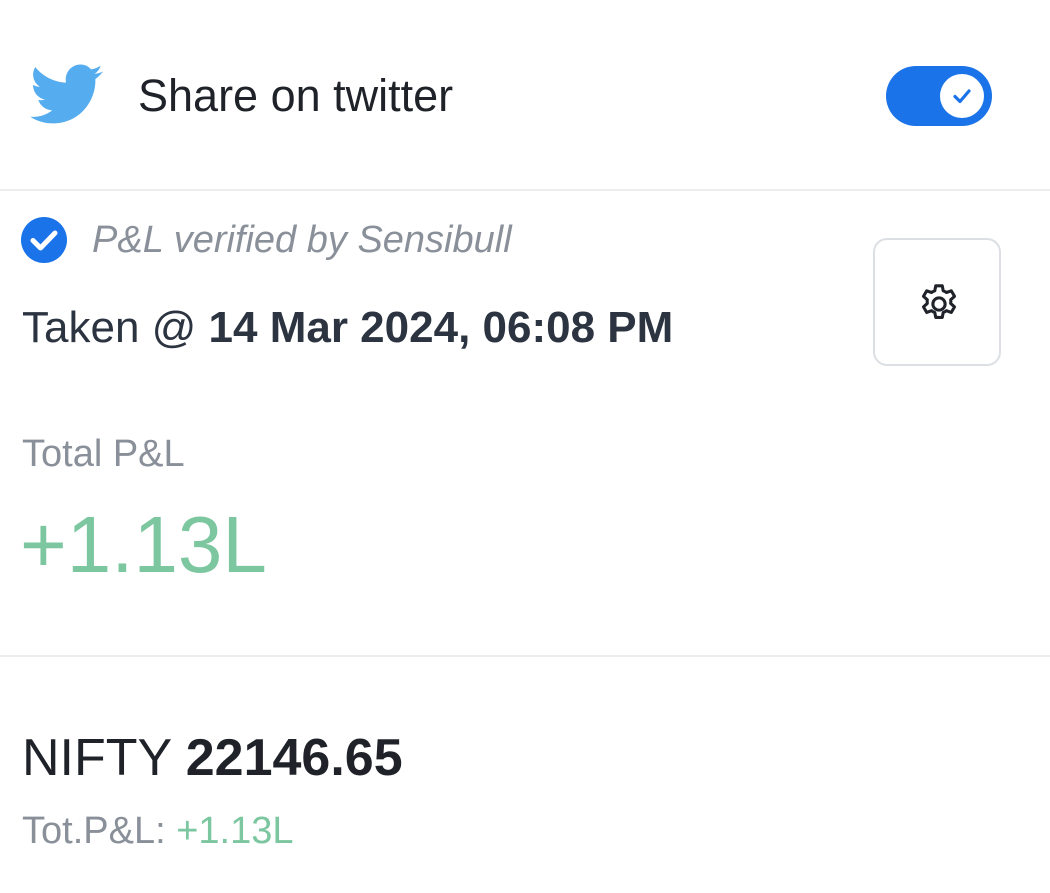 This screenshot has height=893, width=1050. I want to click on share-label: Share on twitter, so click(296, 95).